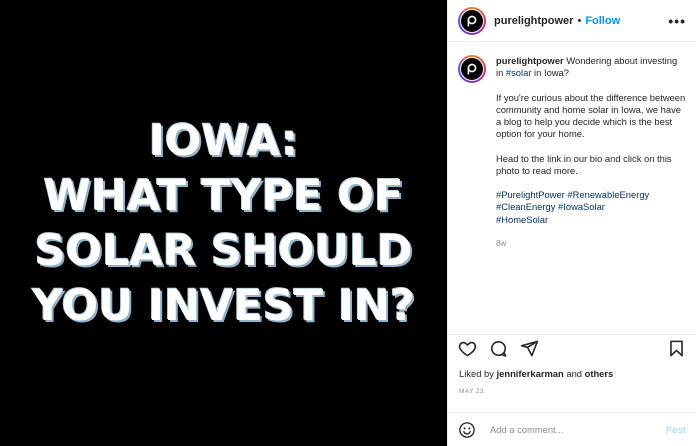 This screenshot has width=696, height=446. I want to click on caption-avatar, so click(472, 69).